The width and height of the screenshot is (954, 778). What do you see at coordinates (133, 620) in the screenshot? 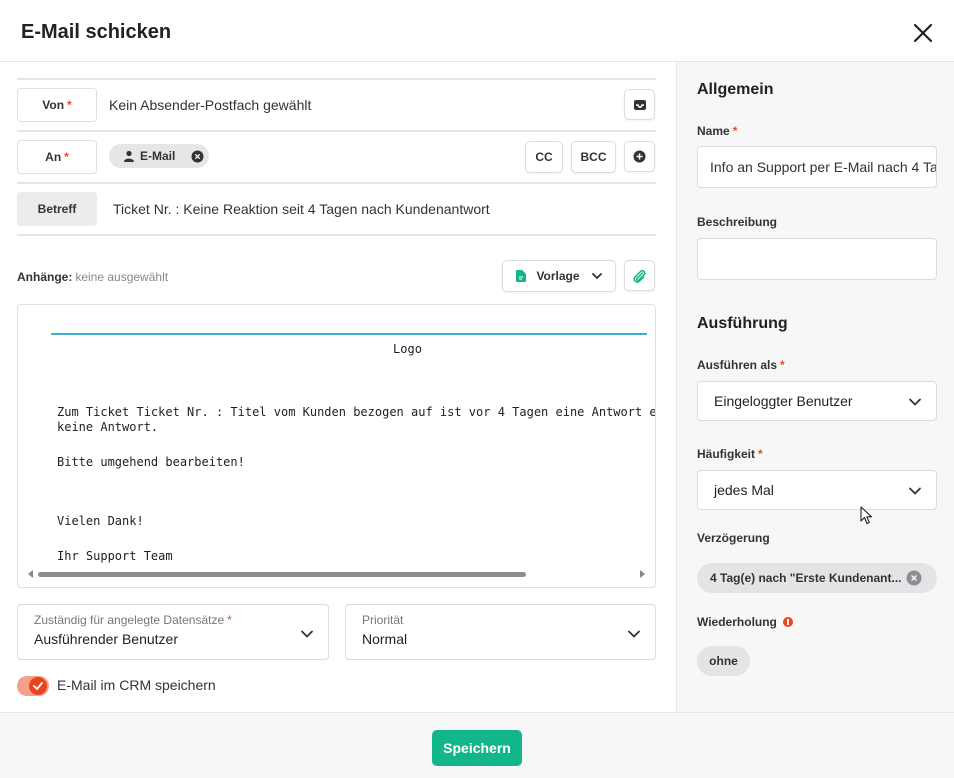
I see `responsible-caption: Zuständig für angelegte Datensätze *` at bounding box center [133, 620].